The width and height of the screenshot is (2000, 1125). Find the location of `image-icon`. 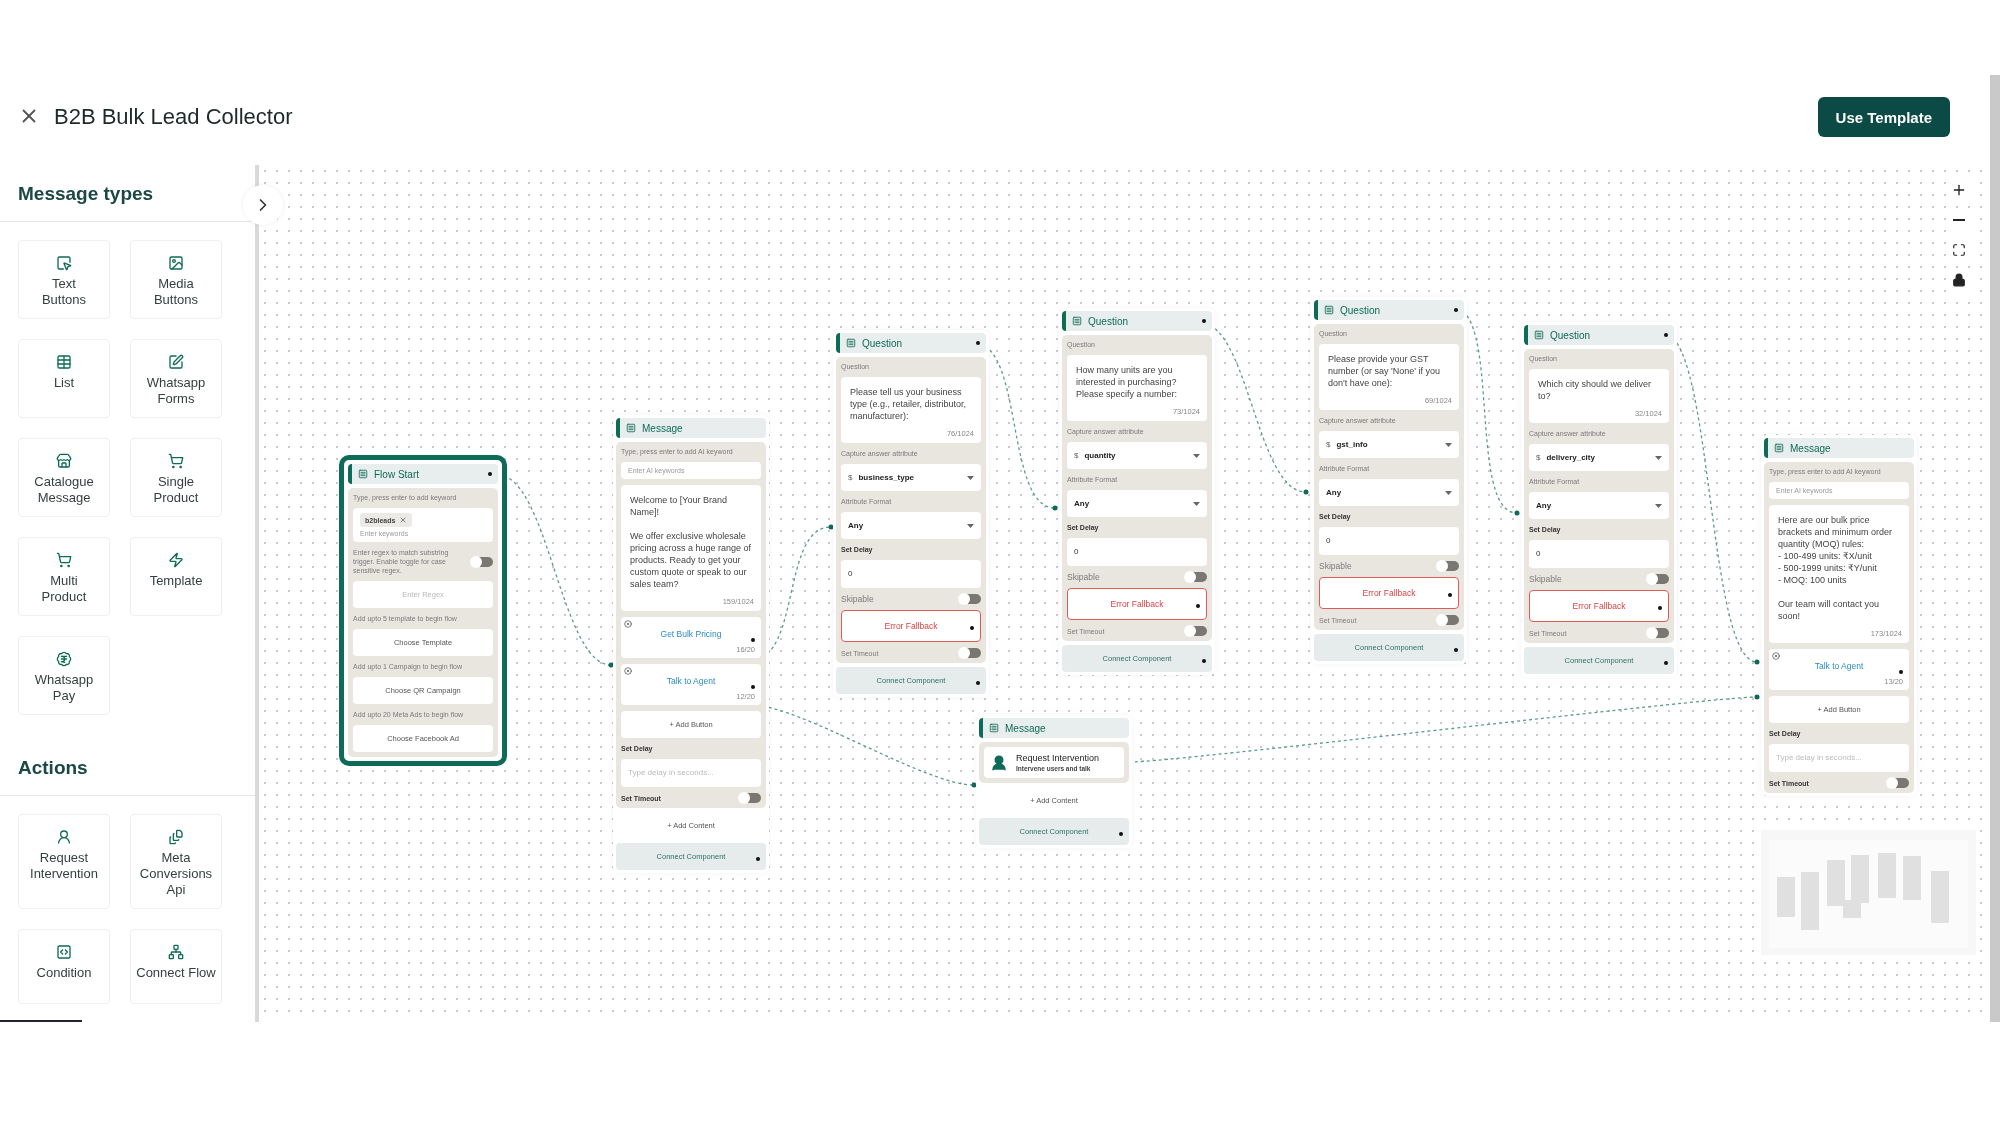

image-icon is located at coordinates (176, 263).